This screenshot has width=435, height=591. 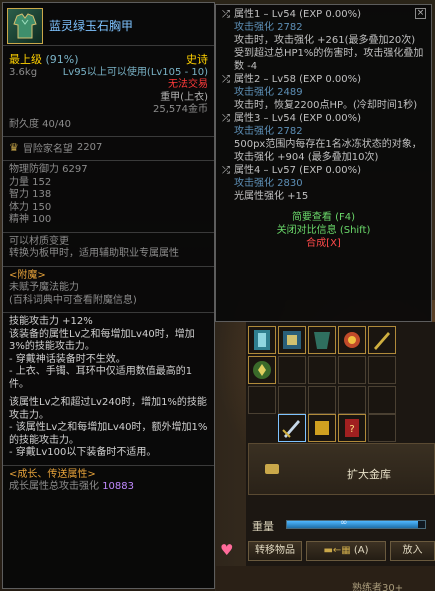 What do you see at coordinates (325, 40) in the screenshot?
I see `attribute-desc: 攻击时，攻击强化 +261(最多叠加20次)` at bounding box center [325, 40].